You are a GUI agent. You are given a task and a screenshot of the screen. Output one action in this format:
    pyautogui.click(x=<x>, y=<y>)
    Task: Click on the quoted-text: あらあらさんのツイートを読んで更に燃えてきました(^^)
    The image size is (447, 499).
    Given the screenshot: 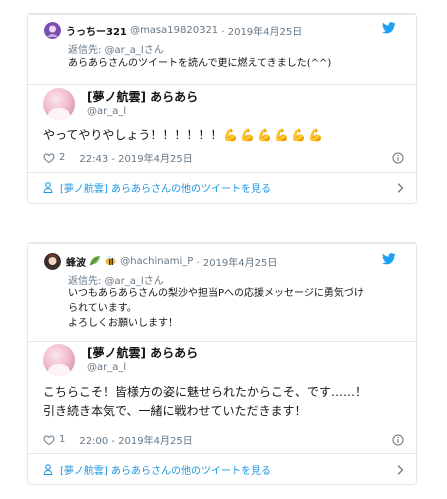 What is the action you would take?
    pyautogui.click(x=233, y=63)
    